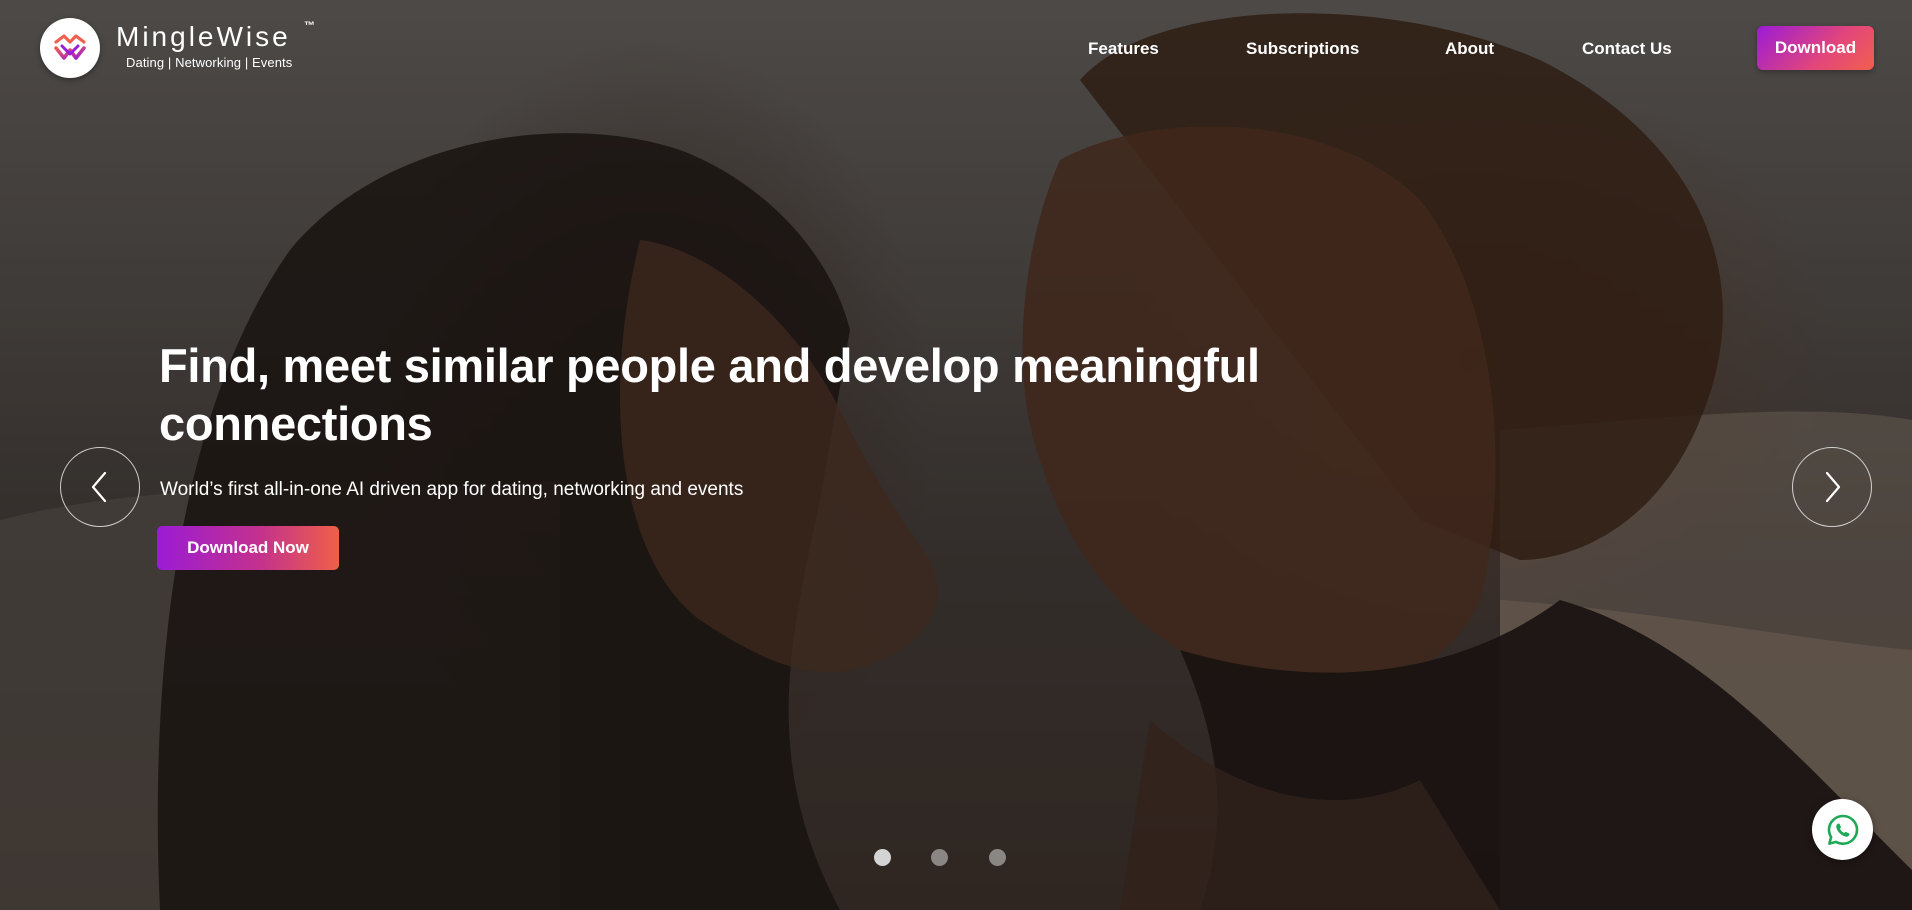 The height and width of the screenshot is (910, 1912). I want to click on brand-tagline: Dating | Networking | Events, so click(209, 62).